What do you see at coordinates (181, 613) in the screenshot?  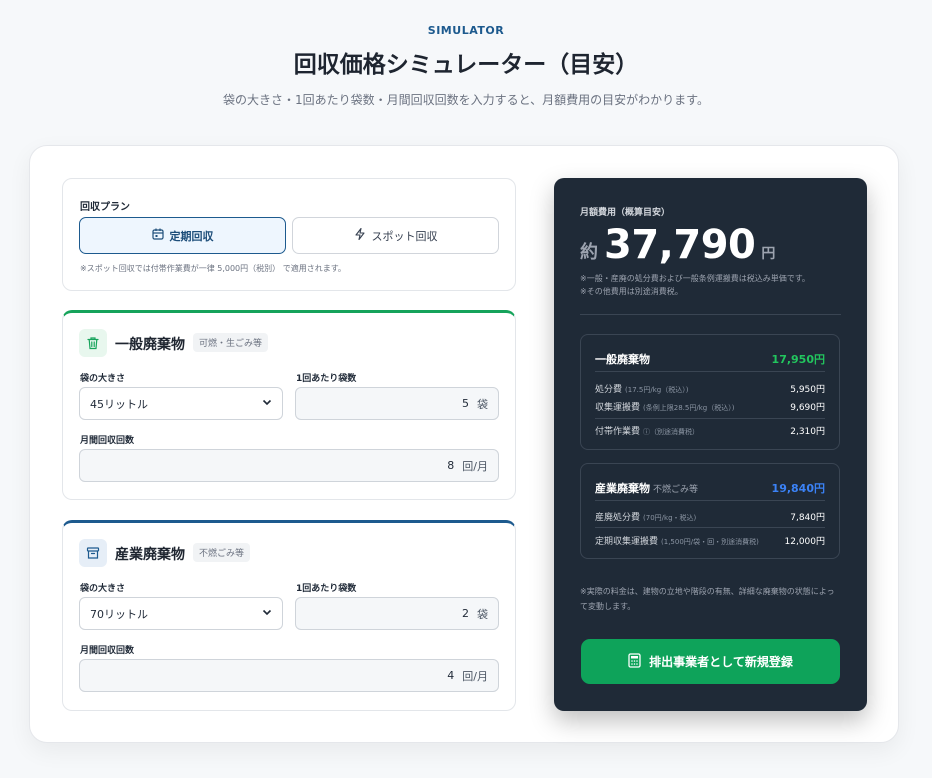 I see `industrial-bag-size-select: 70リットル` at bounding box center [181, 613].